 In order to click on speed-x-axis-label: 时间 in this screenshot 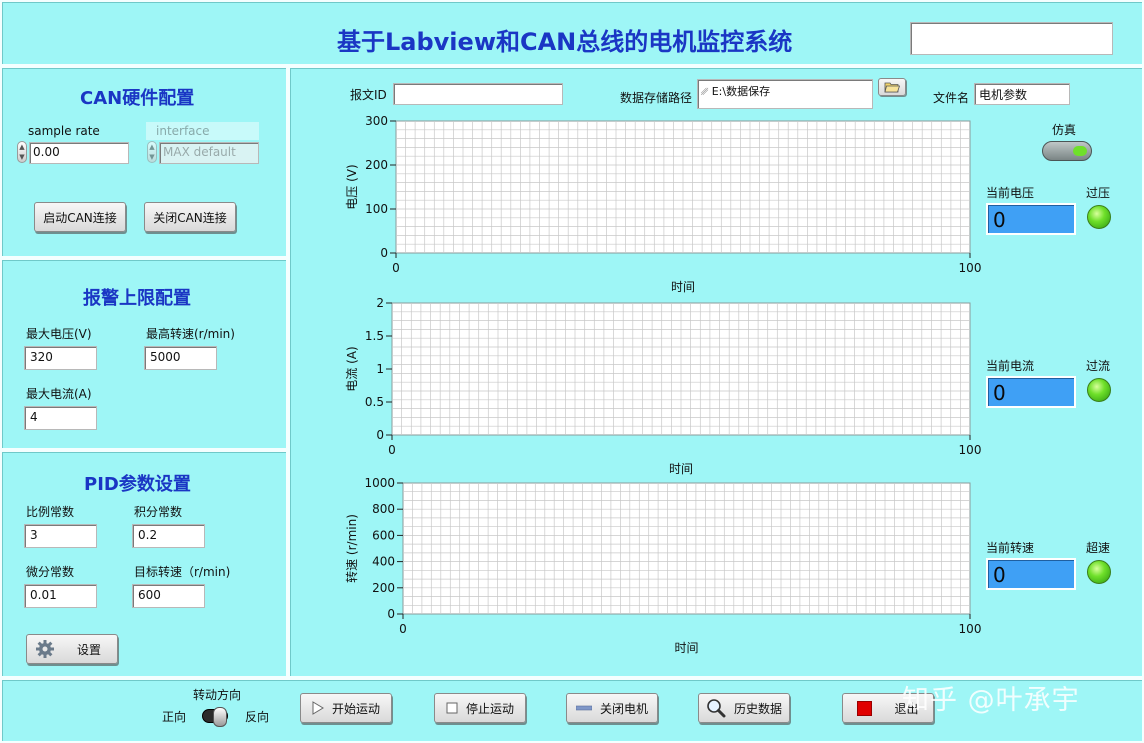, I will do `click(686, 648)`.